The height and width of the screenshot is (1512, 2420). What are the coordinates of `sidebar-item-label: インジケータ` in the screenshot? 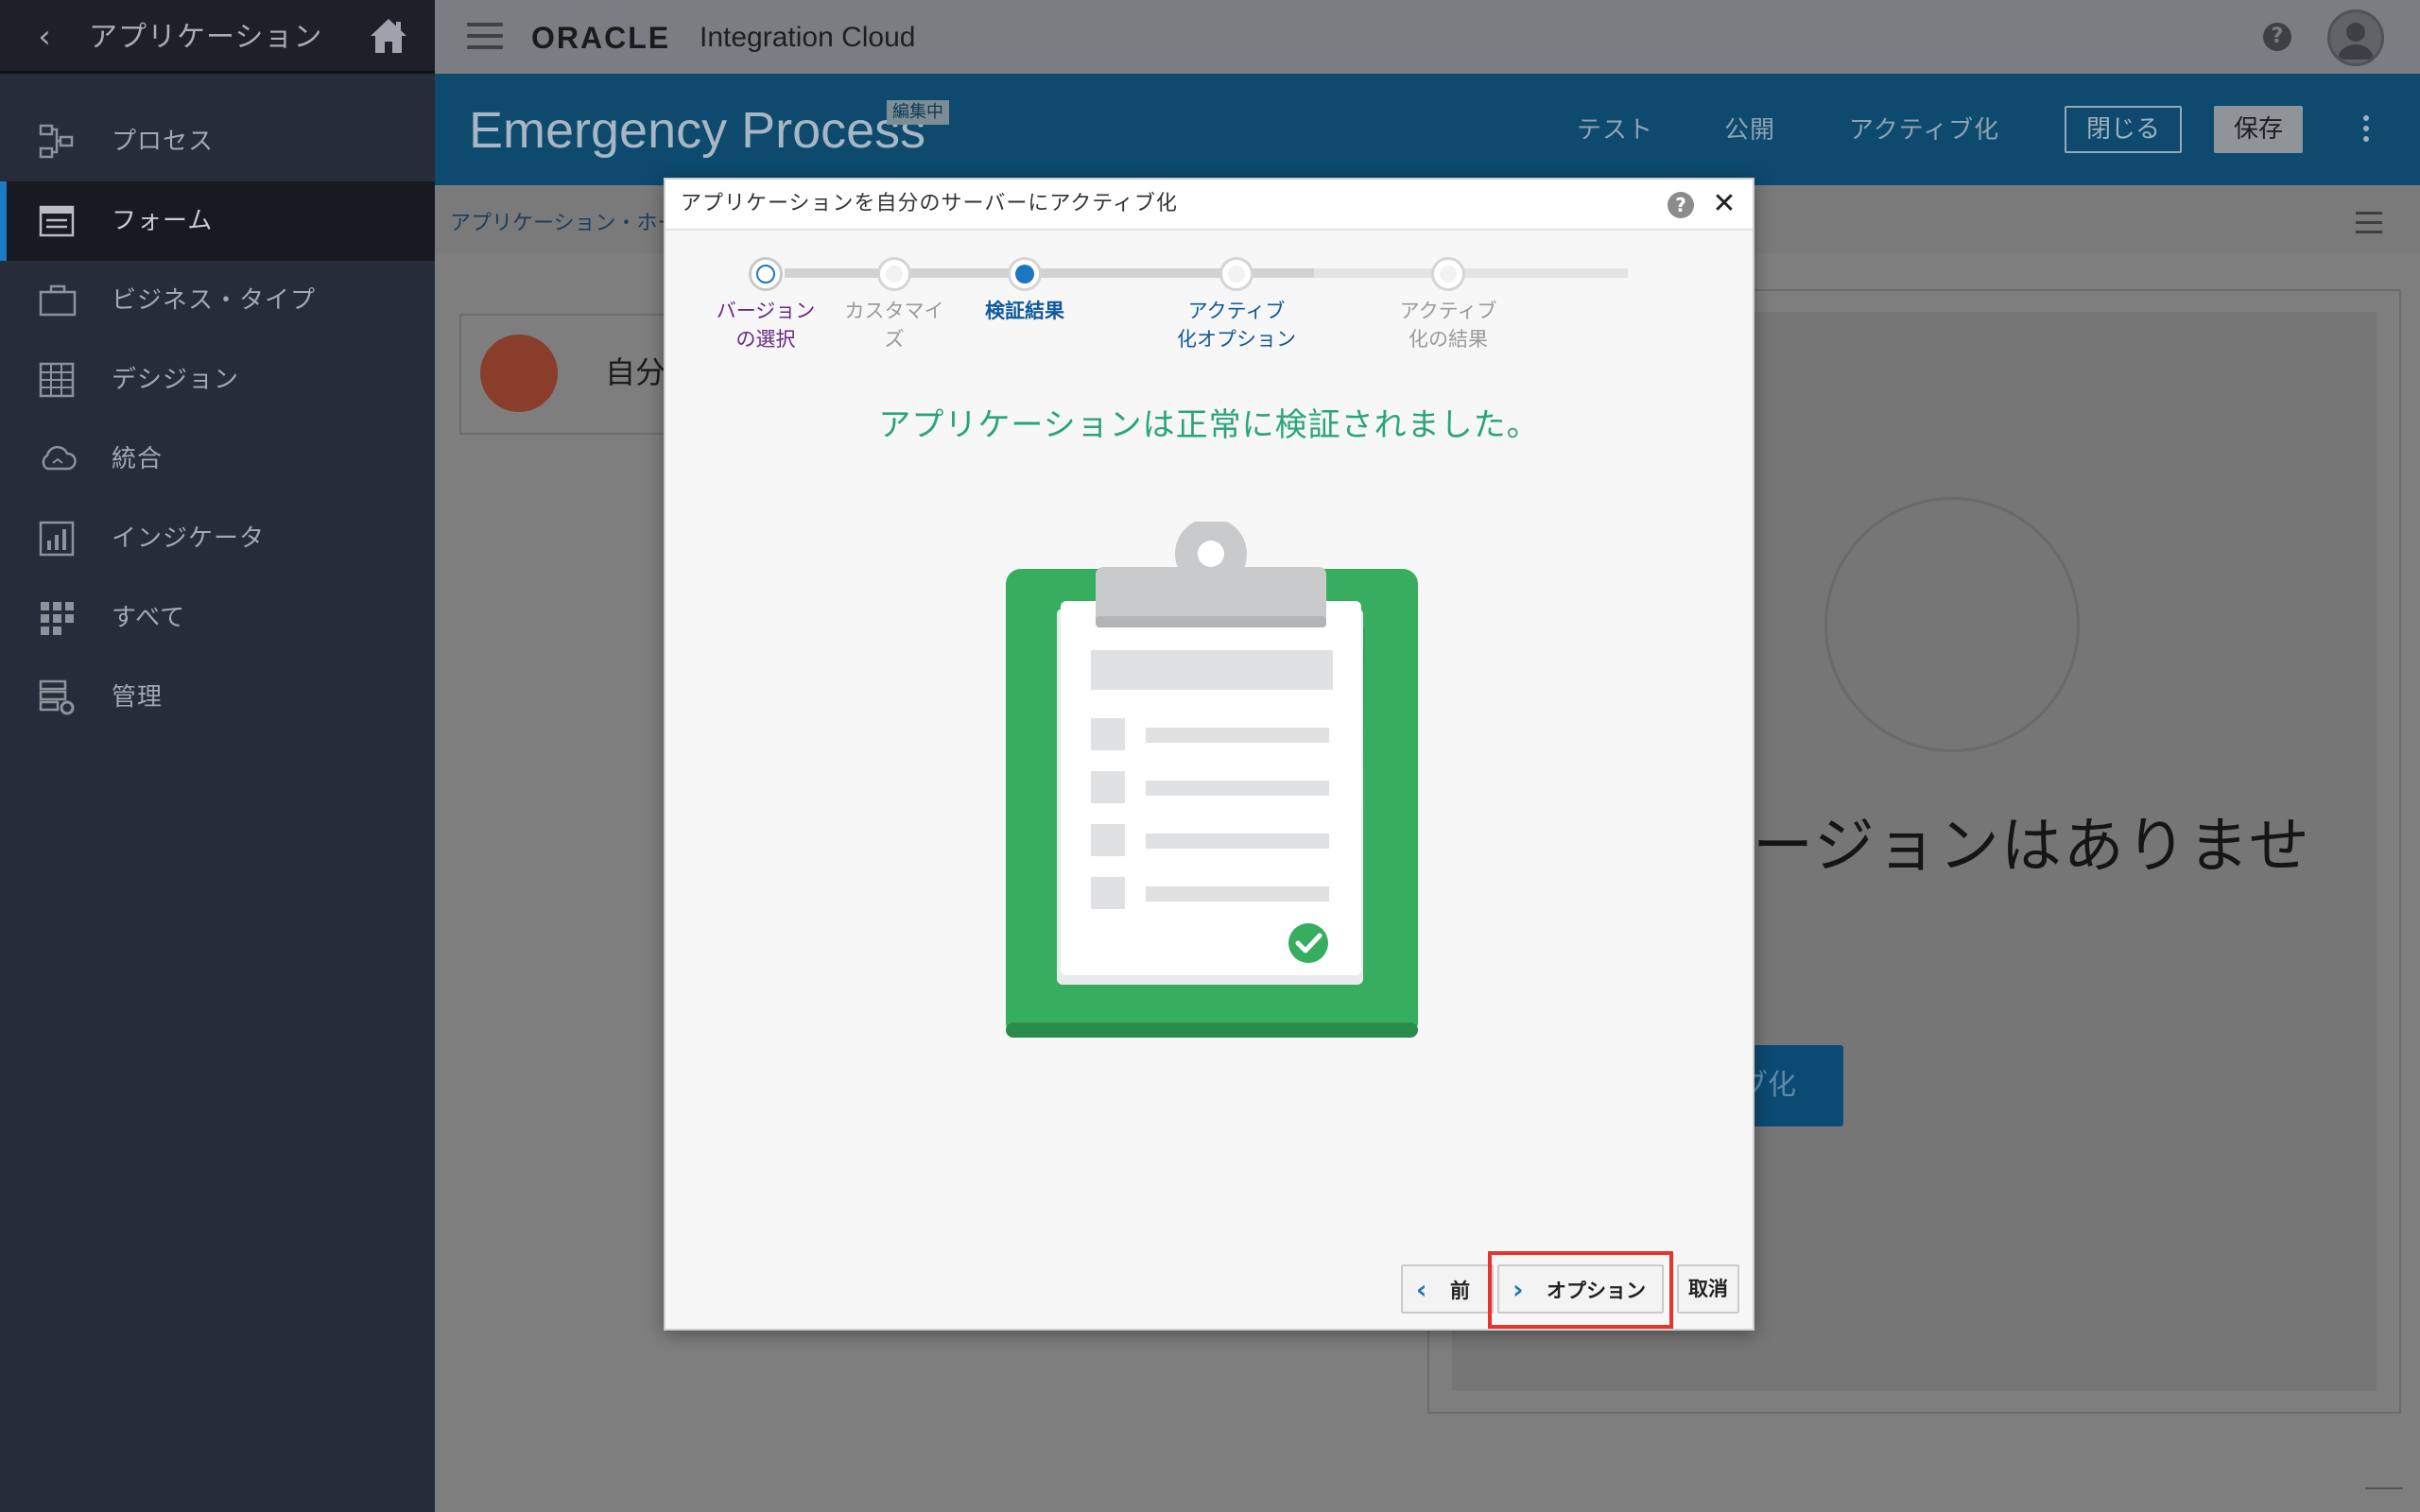 It's located at (189, 538).